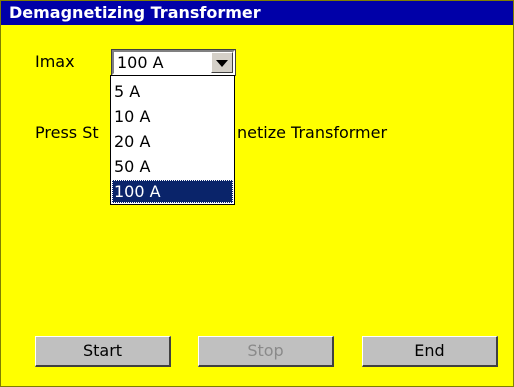 The width and height of the screenshot is (514, 387). Describe the element at coordinates (257, 13) in the screenshot. I see `window-title: Demagnetizing Transformer` at that location.